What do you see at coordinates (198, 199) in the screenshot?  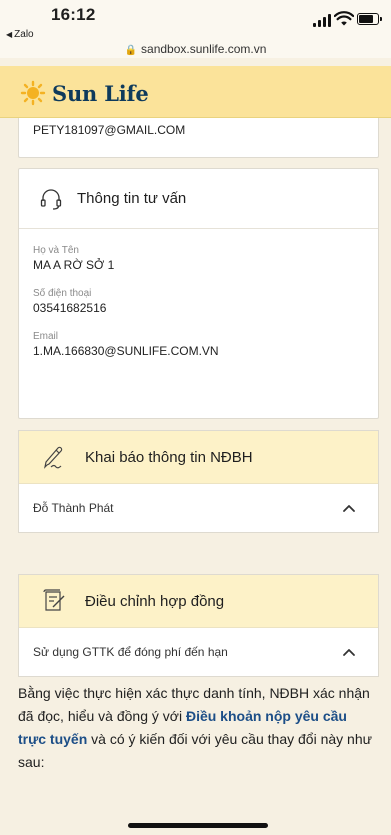 I see `consultant-card-header: Thông tin tư vấn` at bounding box center [198, 199].